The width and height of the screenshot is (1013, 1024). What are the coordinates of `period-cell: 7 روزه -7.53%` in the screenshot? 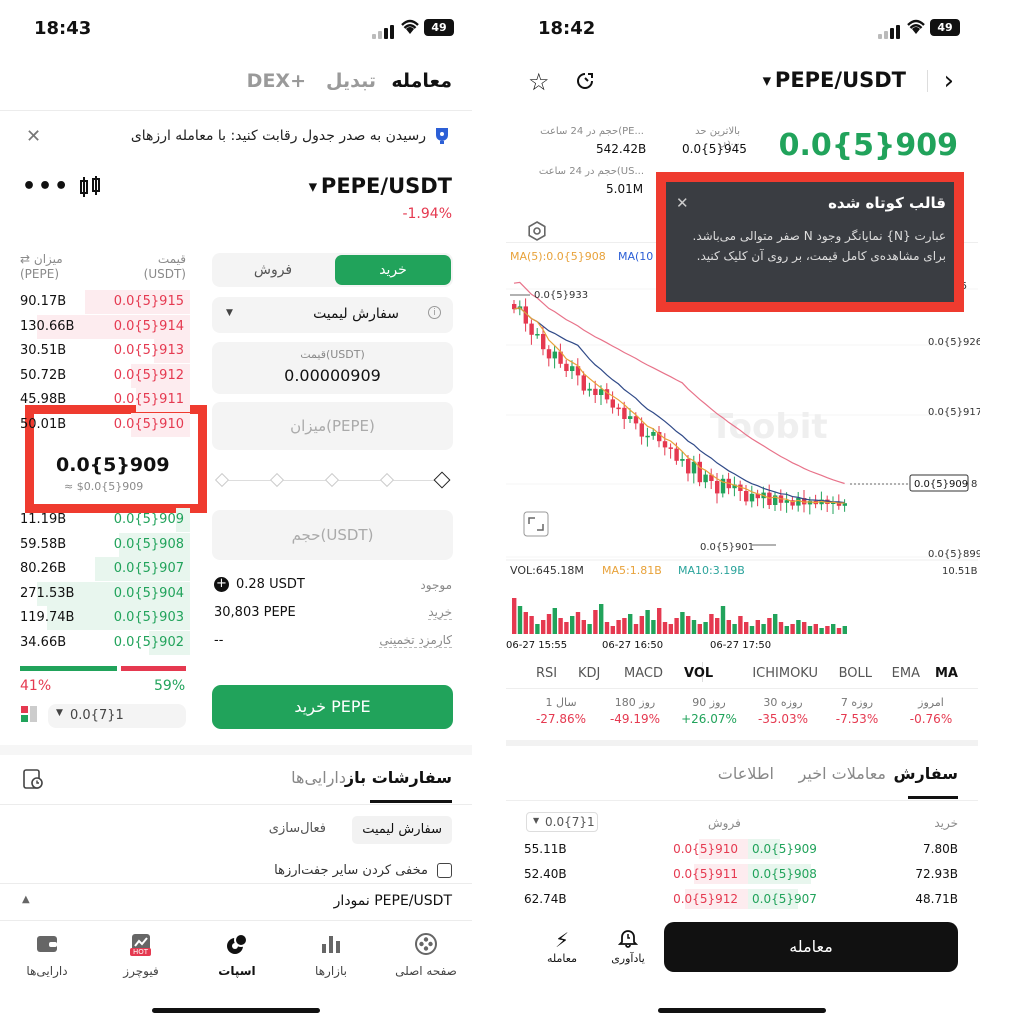 It's located at (857, 711).